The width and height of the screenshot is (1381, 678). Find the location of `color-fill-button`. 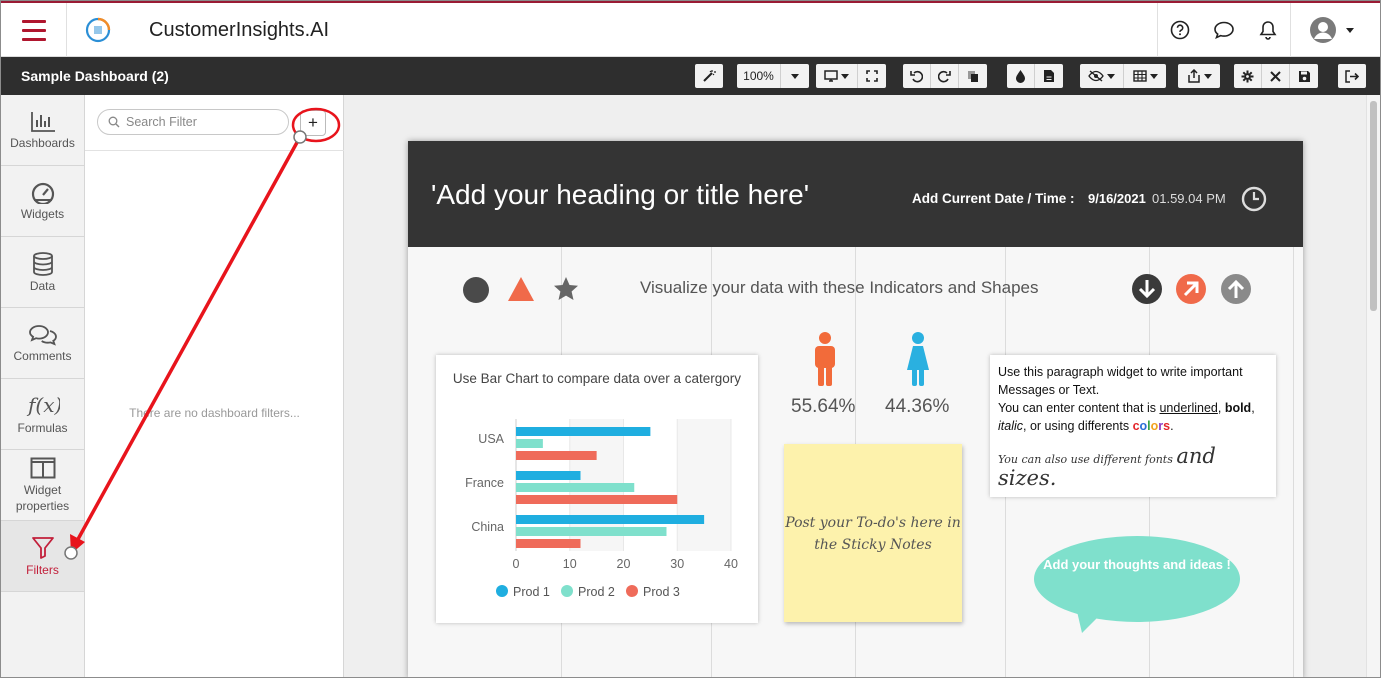

color-fill-button is located at coordinates (1021, 76).